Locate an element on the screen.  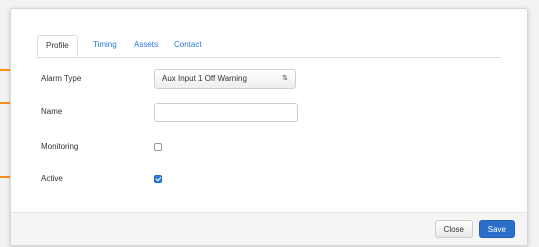
alarm-type-label: Alarm Type is located at coordinates (61, 78).